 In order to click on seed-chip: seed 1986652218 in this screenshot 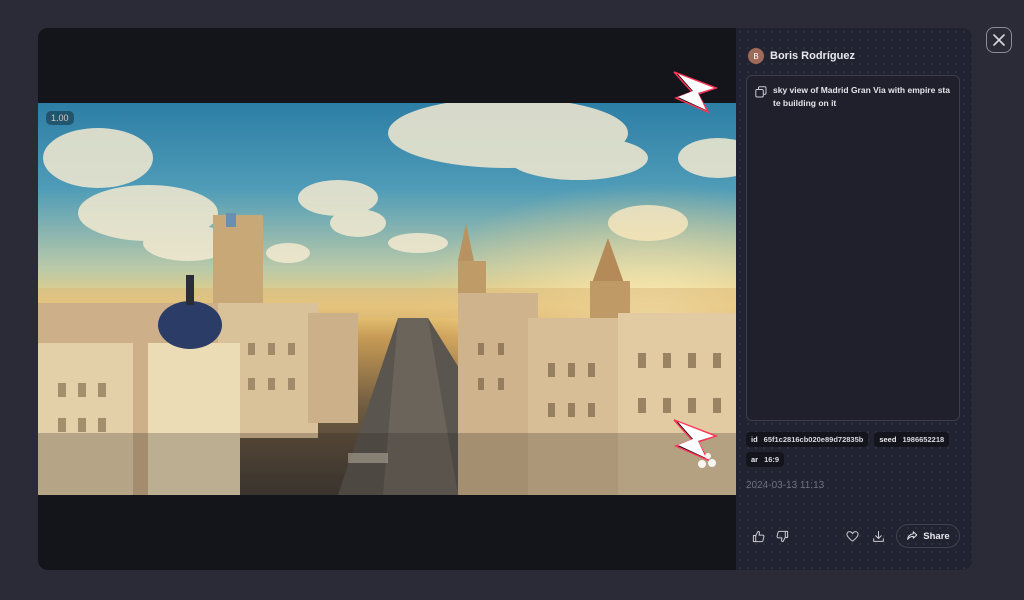, I will do `click(912, 439)`.